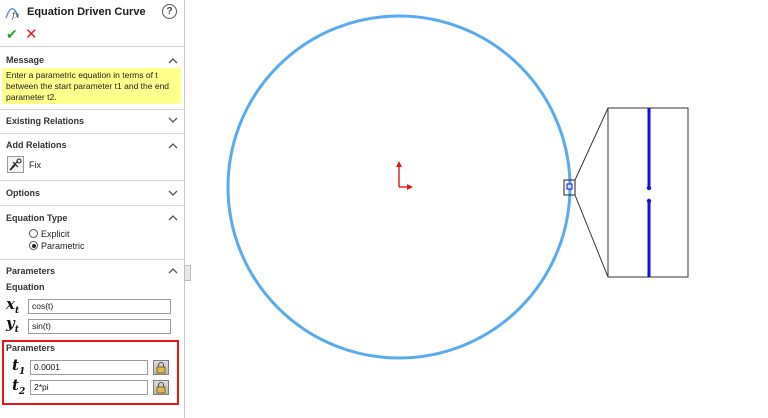  Describe the element at coordinates (86, 12) in the screenshot. I see `panel-title: Equation Driven Curve` at that location.